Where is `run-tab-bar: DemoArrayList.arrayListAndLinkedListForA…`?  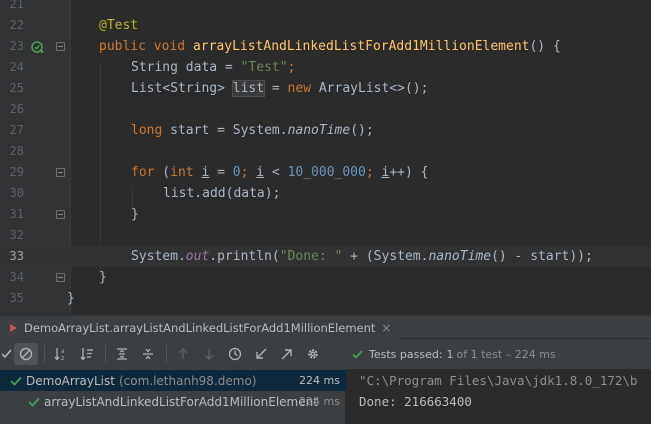
run-tab-bar: DemoArrayList.arrayListAndLinkedListForA… is located at coordinates (325, 327).